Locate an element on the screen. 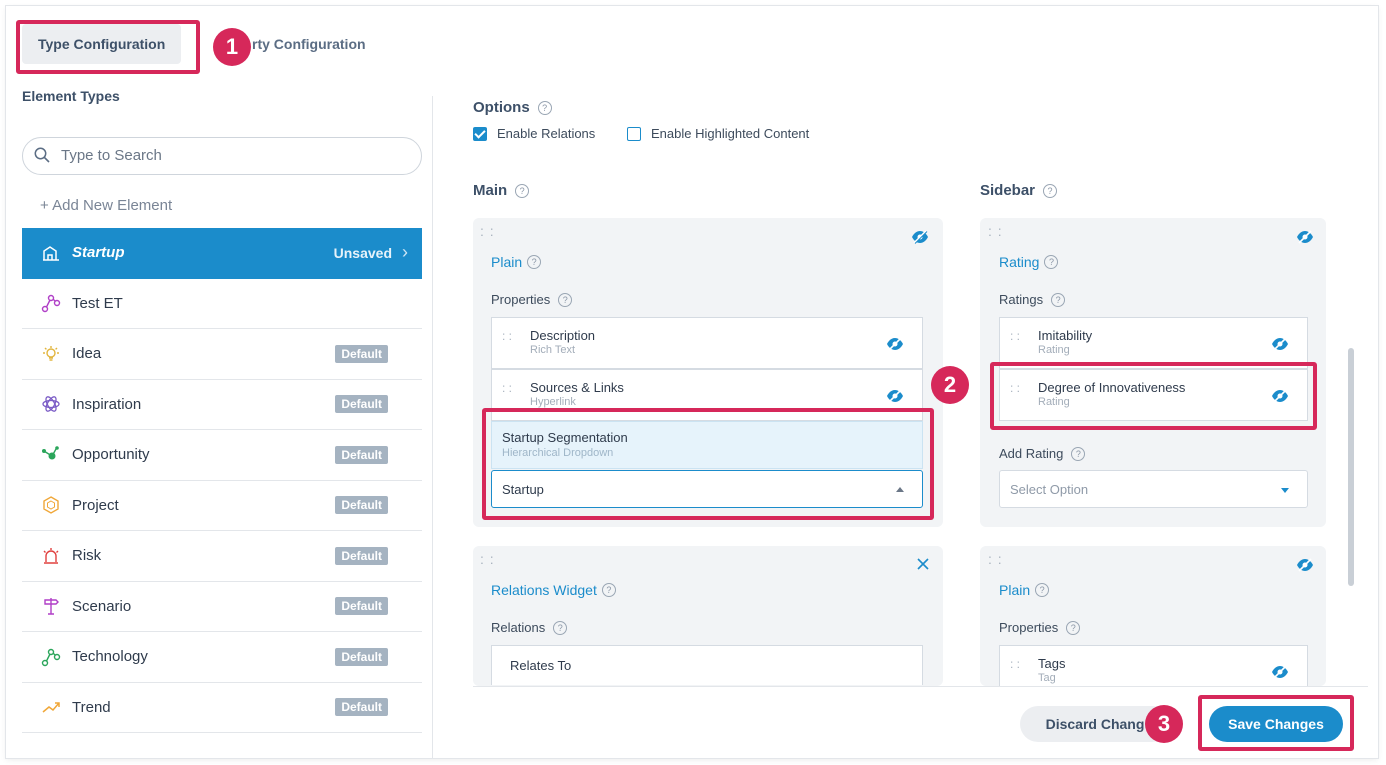 This screenshot has width=1386, height=765. element-type-label: Inspiration is located at coordinates (107, 404).